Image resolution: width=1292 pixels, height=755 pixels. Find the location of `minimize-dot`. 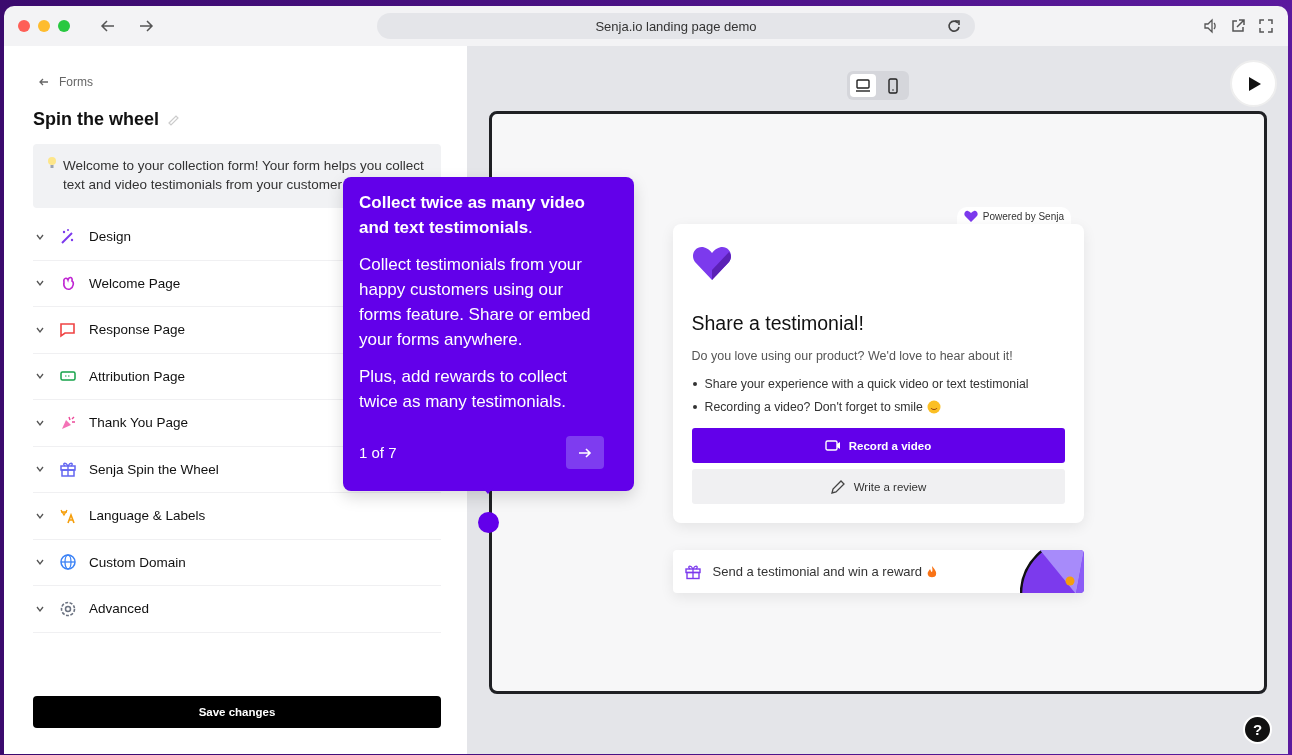

minimize-dot is located at coordinates (44, 26).